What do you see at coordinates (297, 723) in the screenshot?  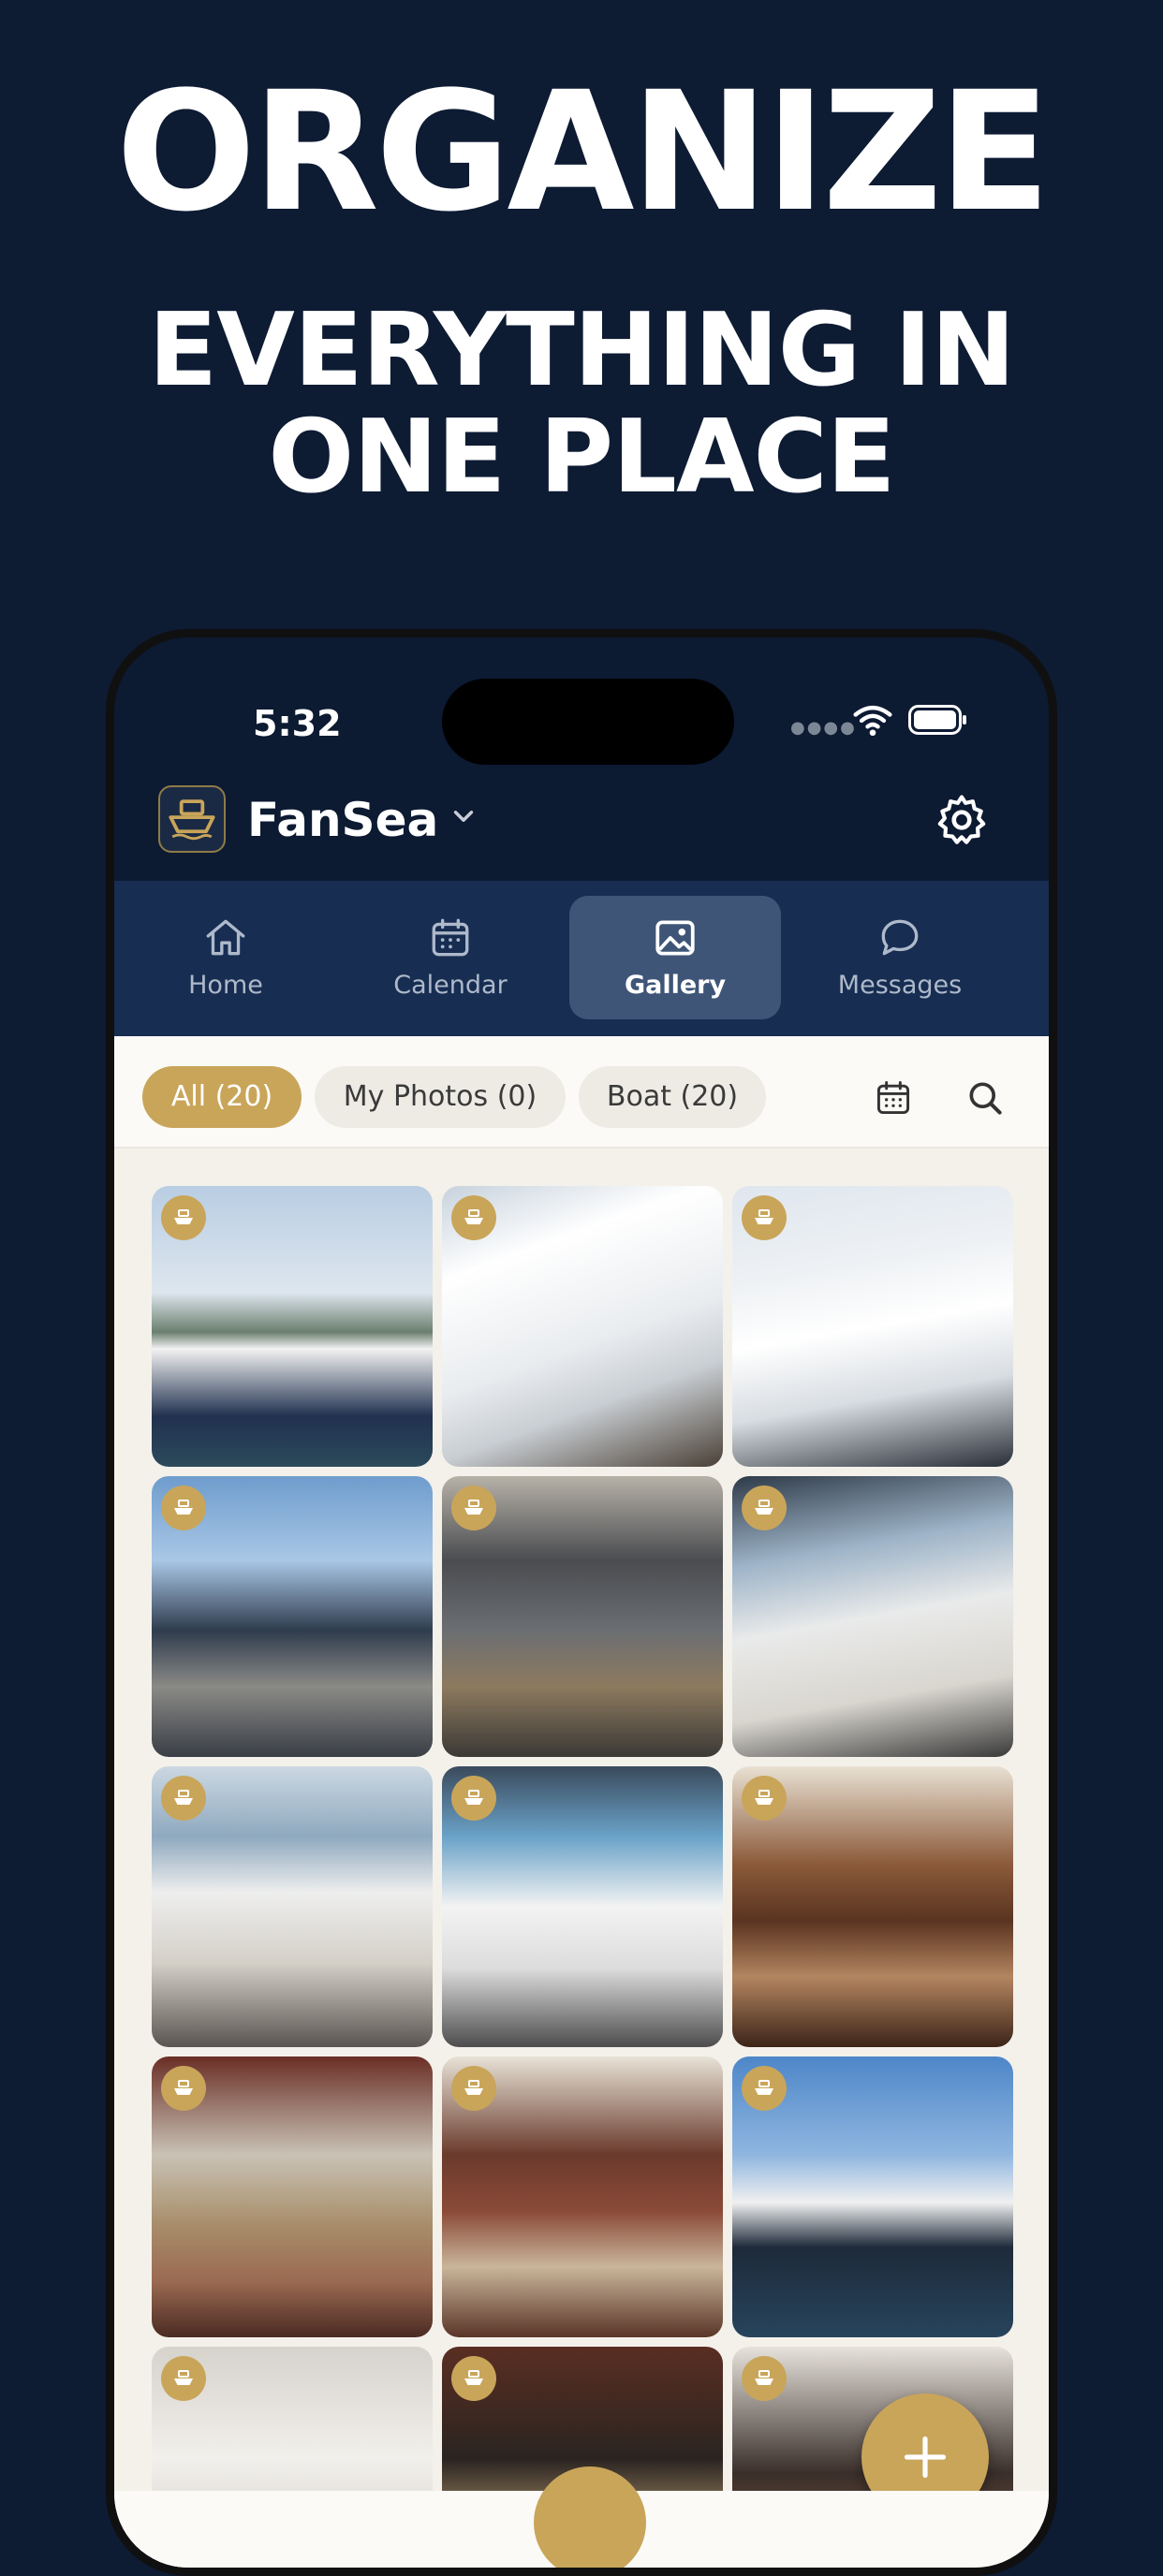 I see `status-time: 5:32` at bounding box center [297, 723].